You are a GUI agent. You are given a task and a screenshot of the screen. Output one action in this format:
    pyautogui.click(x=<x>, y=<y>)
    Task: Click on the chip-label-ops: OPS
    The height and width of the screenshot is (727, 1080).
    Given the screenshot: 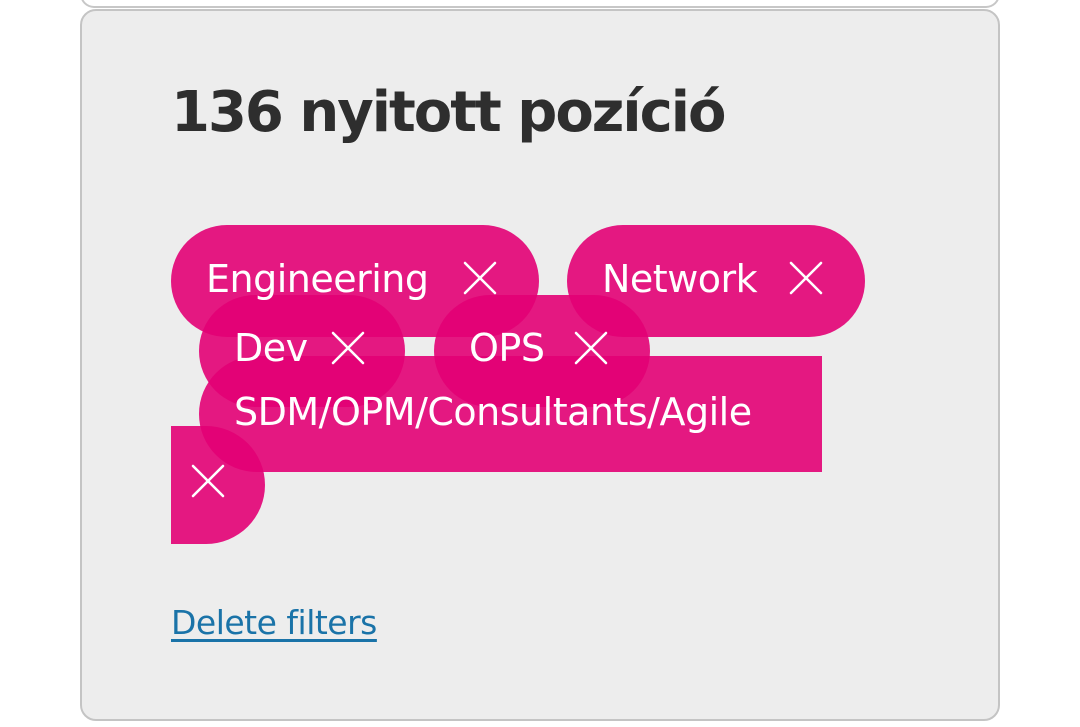 What is the action you would take?
    pyautogui.click(x=507, y=348)
    